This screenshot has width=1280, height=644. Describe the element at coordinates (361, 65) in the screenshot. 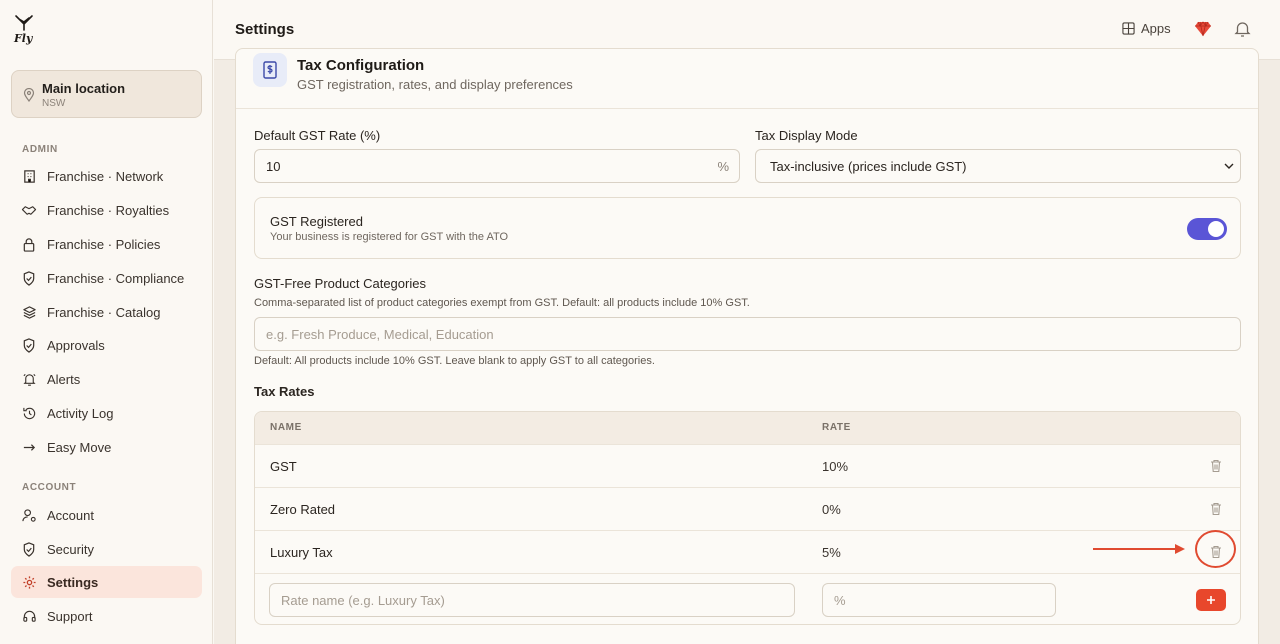

I see `card-title: Tax Configuration` at that location.